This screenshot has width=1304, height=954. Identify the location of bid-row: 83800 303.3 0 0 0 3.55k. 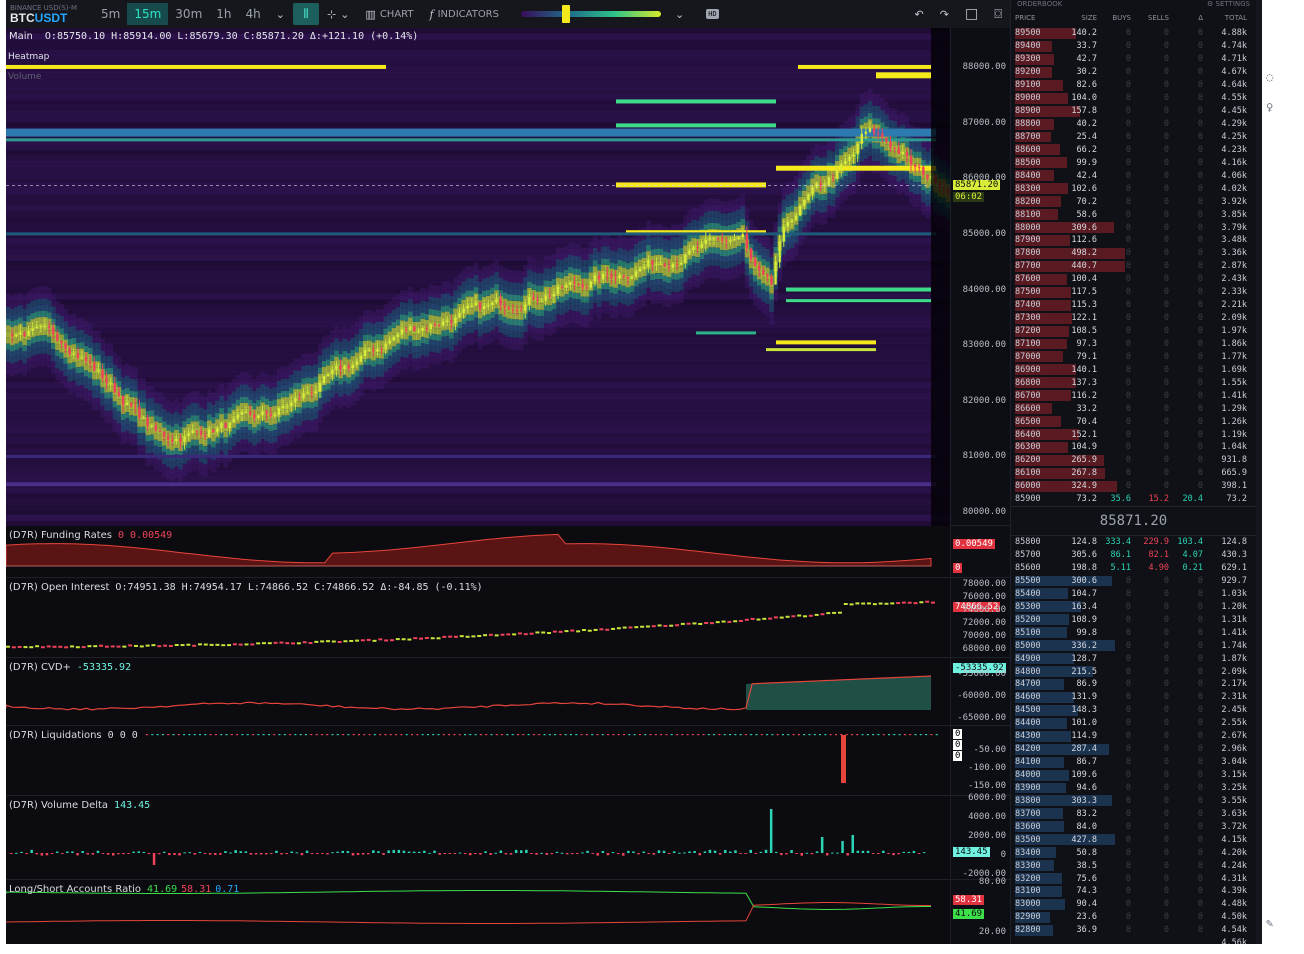
(1133, 800).